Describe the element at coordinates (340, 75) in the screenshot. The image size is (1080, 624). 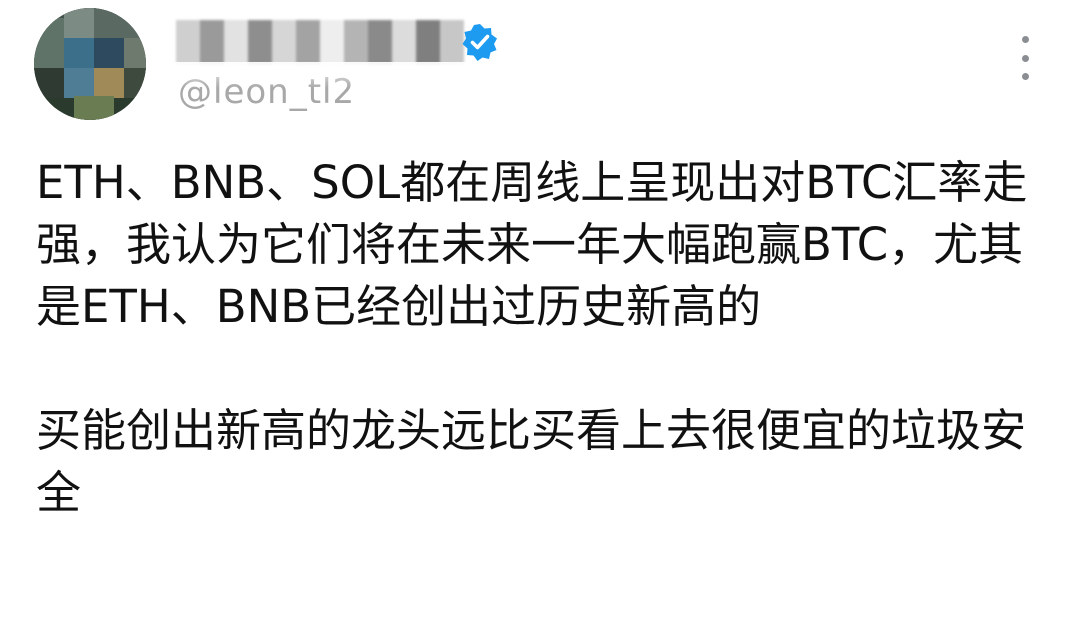
I see `handle-blur-overlay` at that location.